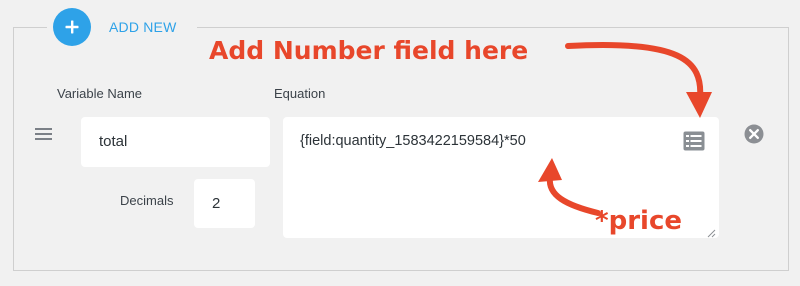 The width and height of the screenshot is (800, 286). Describe the element at coordinates (573, 195) in the screenshot. I see `arrow-to-equation` at that location.